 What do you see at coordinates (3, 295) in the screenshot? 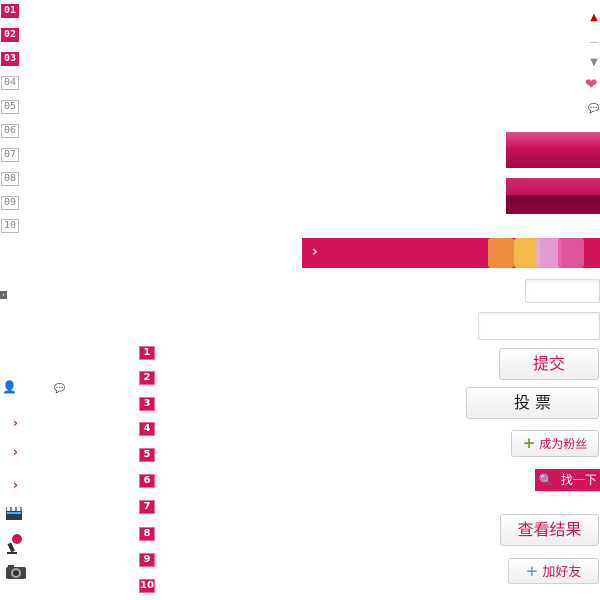
I see `play-small-icon: ›` at bounding box center [3, 295].